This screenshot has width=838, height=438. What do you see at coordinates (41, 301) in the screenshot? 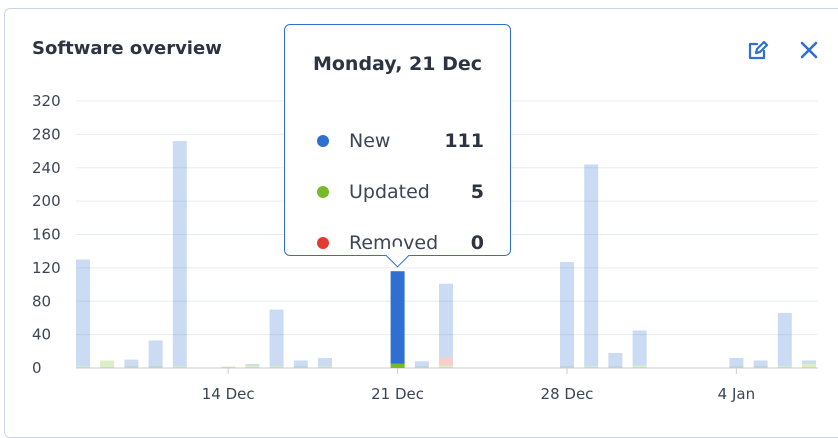
I see `y-tick-label: 80` at bounding box center [41, 301].